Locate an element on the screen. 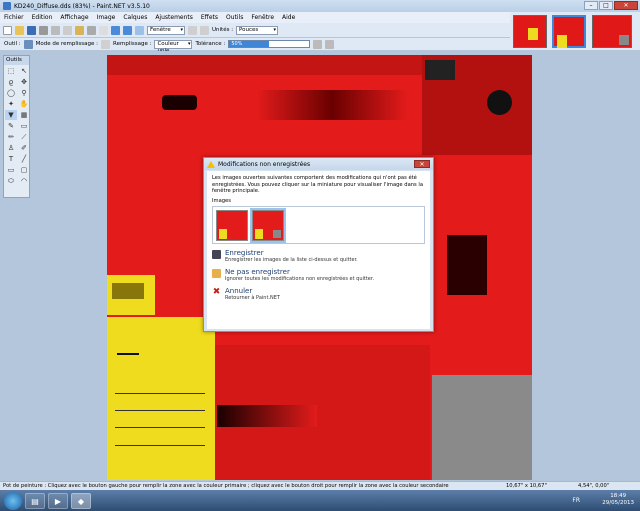 The width and height of the screenshot is (640, 511). menu-effets: Effets is located at coordinates (209, 17).